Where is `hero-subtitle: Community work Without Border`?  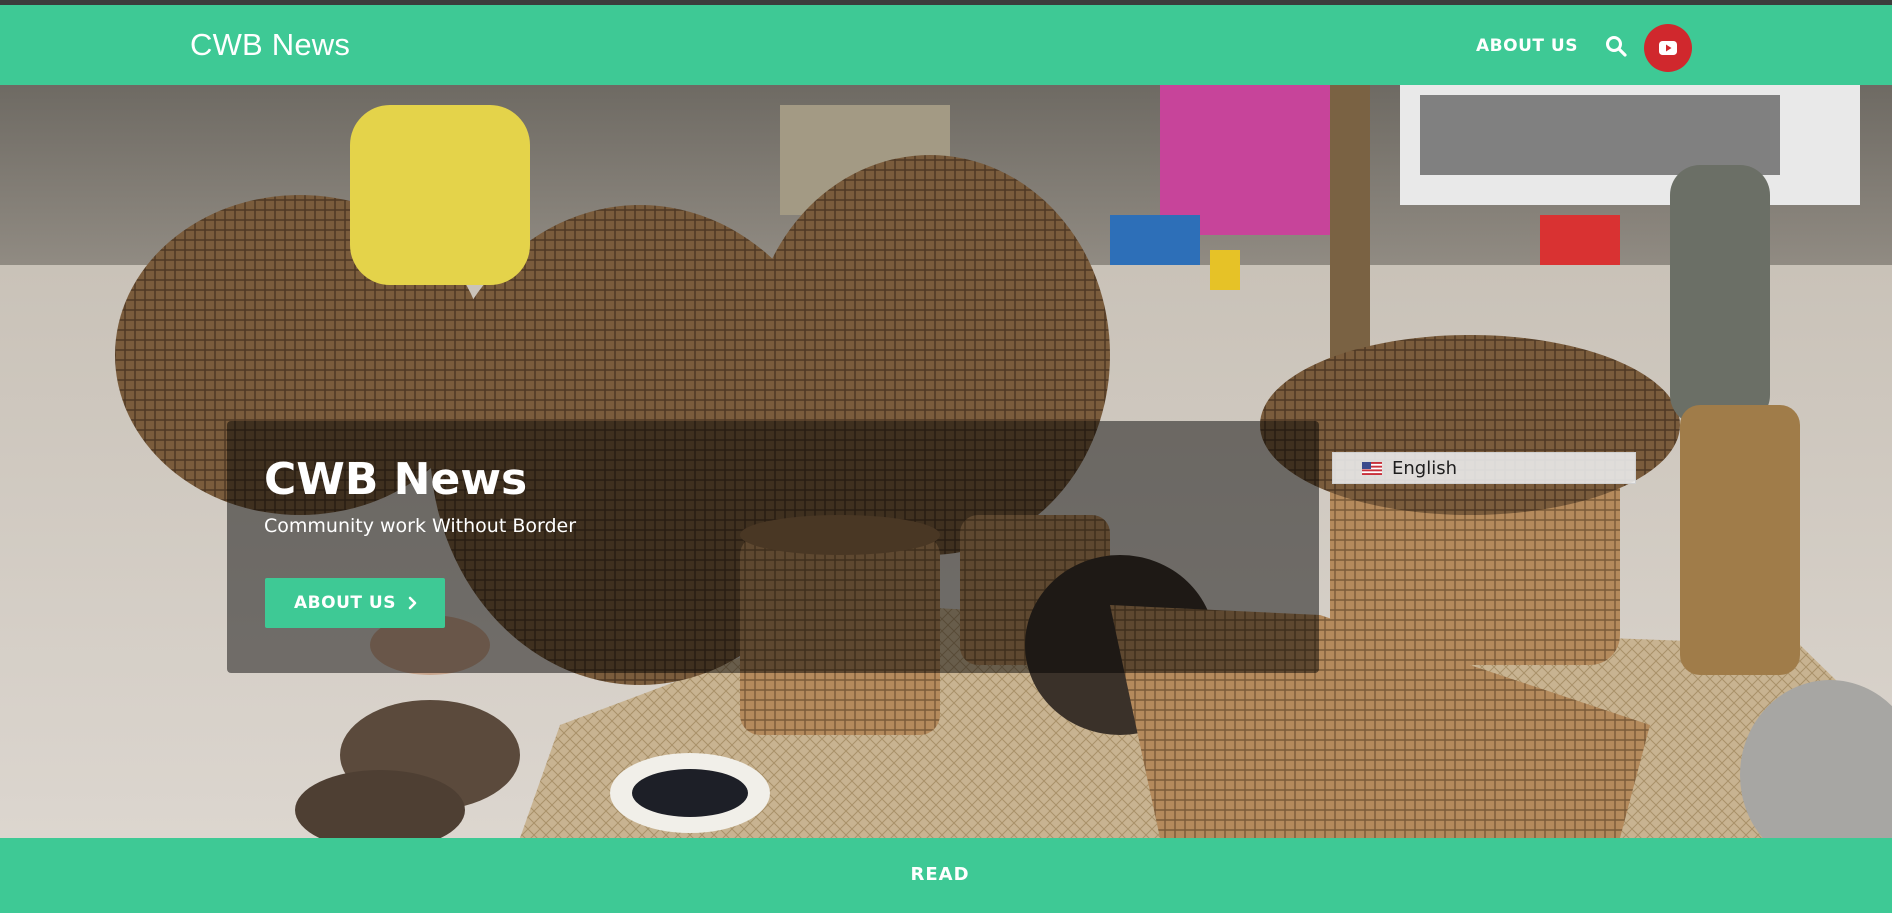 hero-subtitle: Community work Without Border is located at coordinates (420, 526).